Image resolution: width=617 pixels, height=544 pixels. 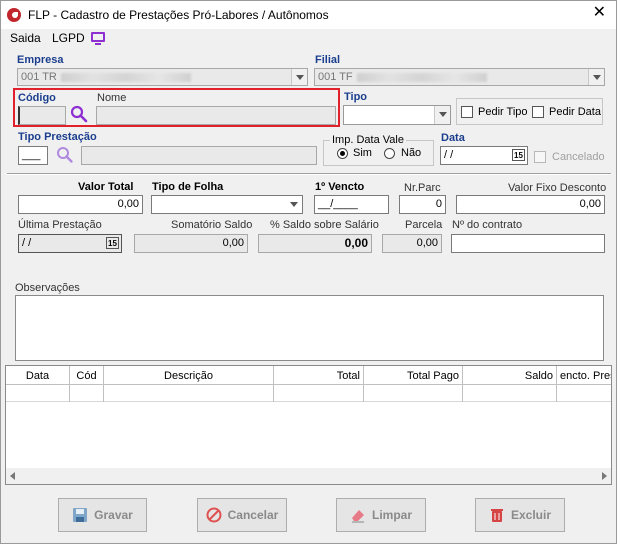 I want to click on tipo-prestacao-label: Tipo Prestação, so click(x=57, y=137).